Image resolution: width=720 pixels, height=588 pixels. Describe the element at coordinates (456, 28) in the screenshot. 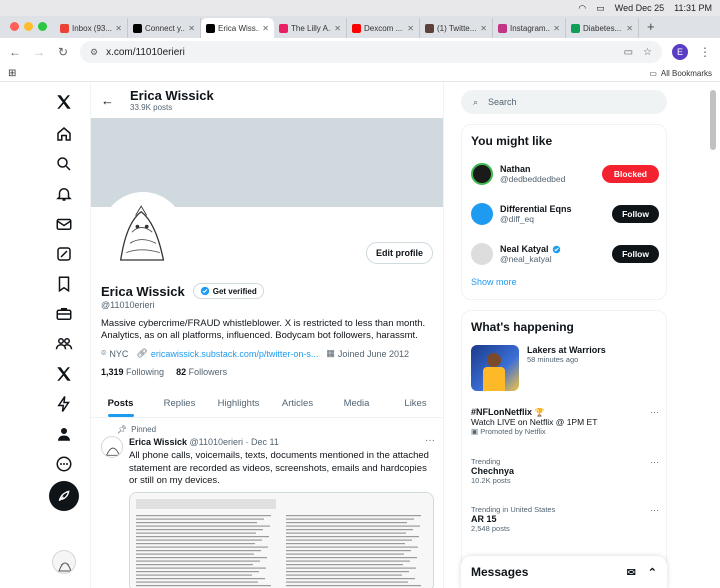

I see `browser-tab: (1) Twitte... ✕` at that location.